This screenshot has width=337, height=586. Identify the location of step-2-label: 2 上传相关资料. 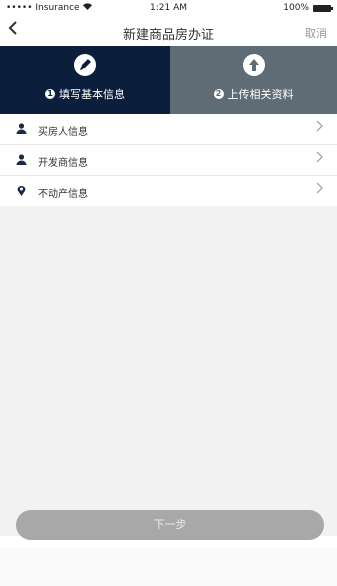
(253, 94).